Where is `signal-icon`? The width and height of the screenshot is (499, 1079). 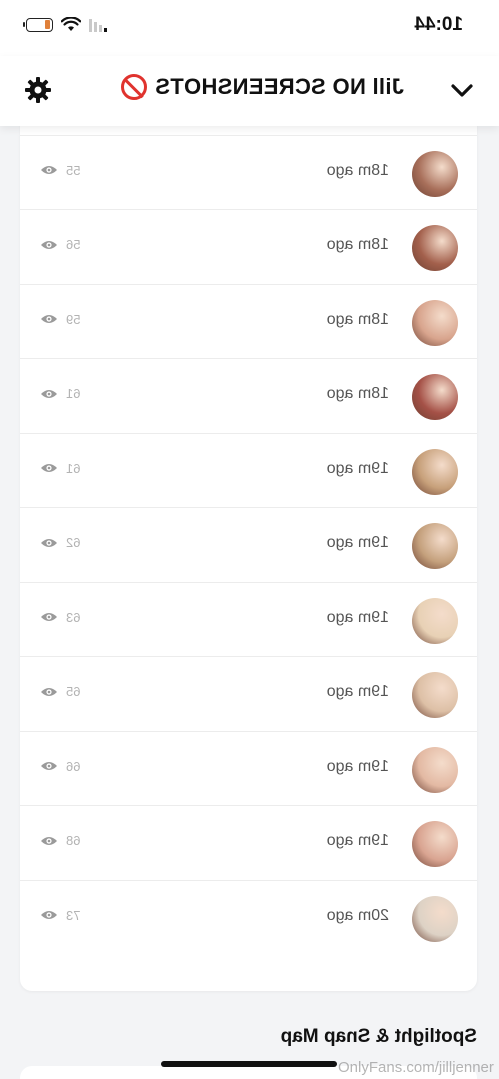
signal-icon is located at coordinates (98, 25).